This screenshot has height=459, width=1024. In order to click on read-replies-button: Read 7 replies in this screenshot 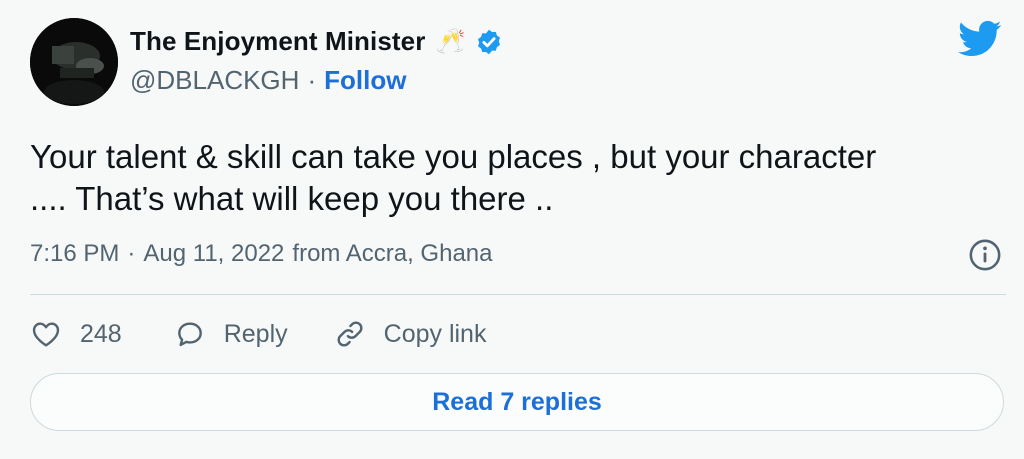, I will do `click(517, 402)`.